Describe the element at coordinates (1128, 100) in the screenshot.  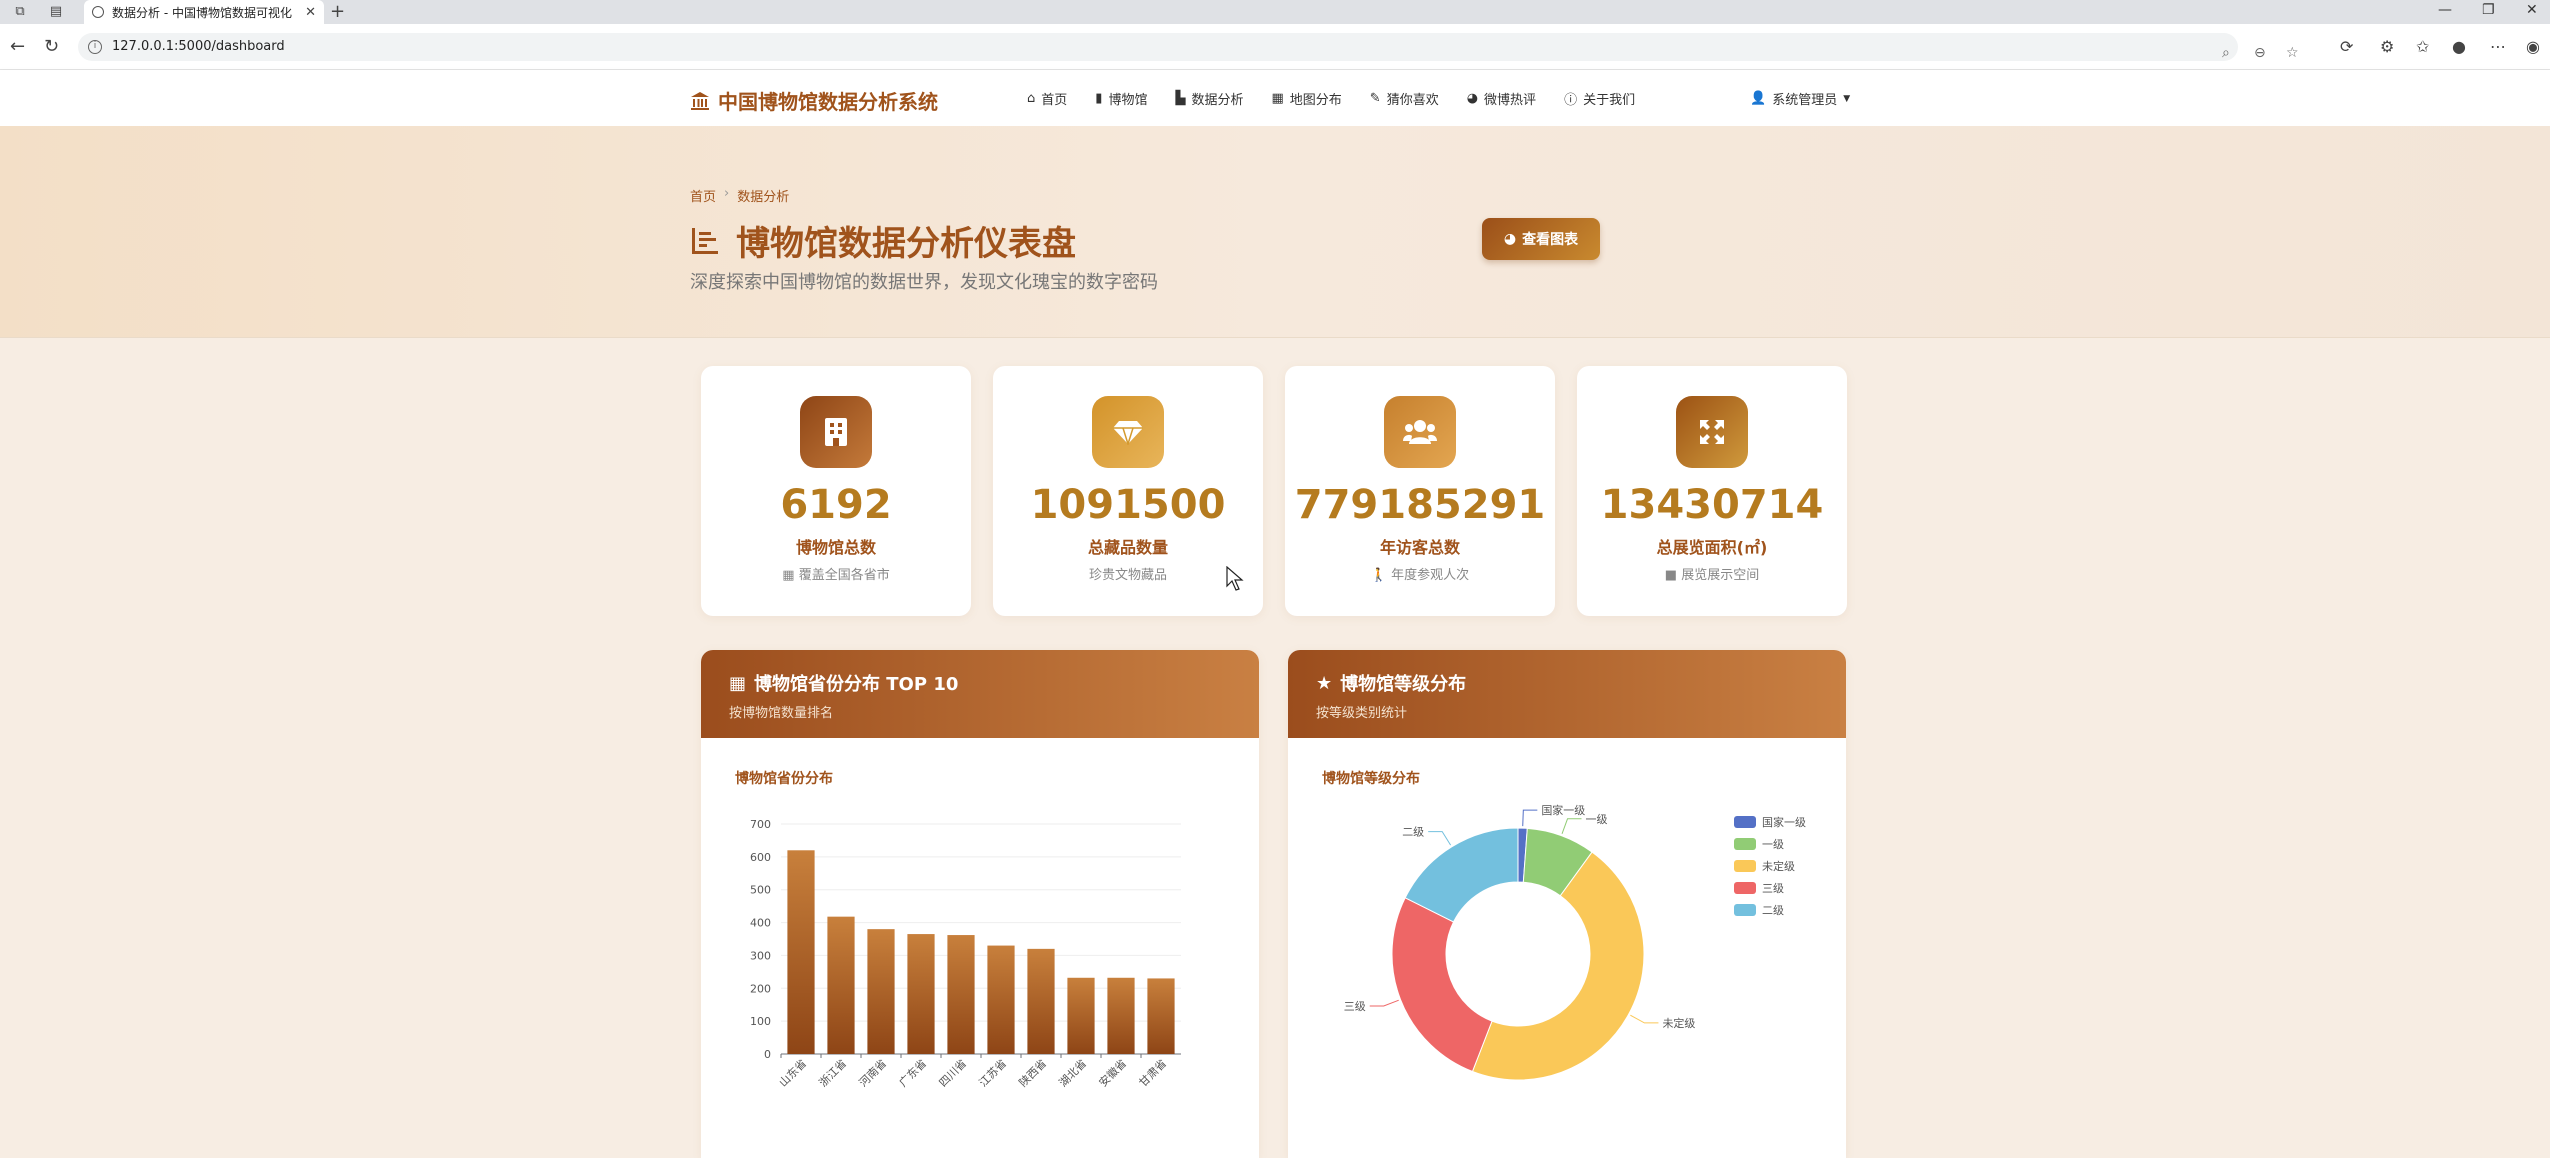
I see `nav-museums-label: 博物馆` at that location.